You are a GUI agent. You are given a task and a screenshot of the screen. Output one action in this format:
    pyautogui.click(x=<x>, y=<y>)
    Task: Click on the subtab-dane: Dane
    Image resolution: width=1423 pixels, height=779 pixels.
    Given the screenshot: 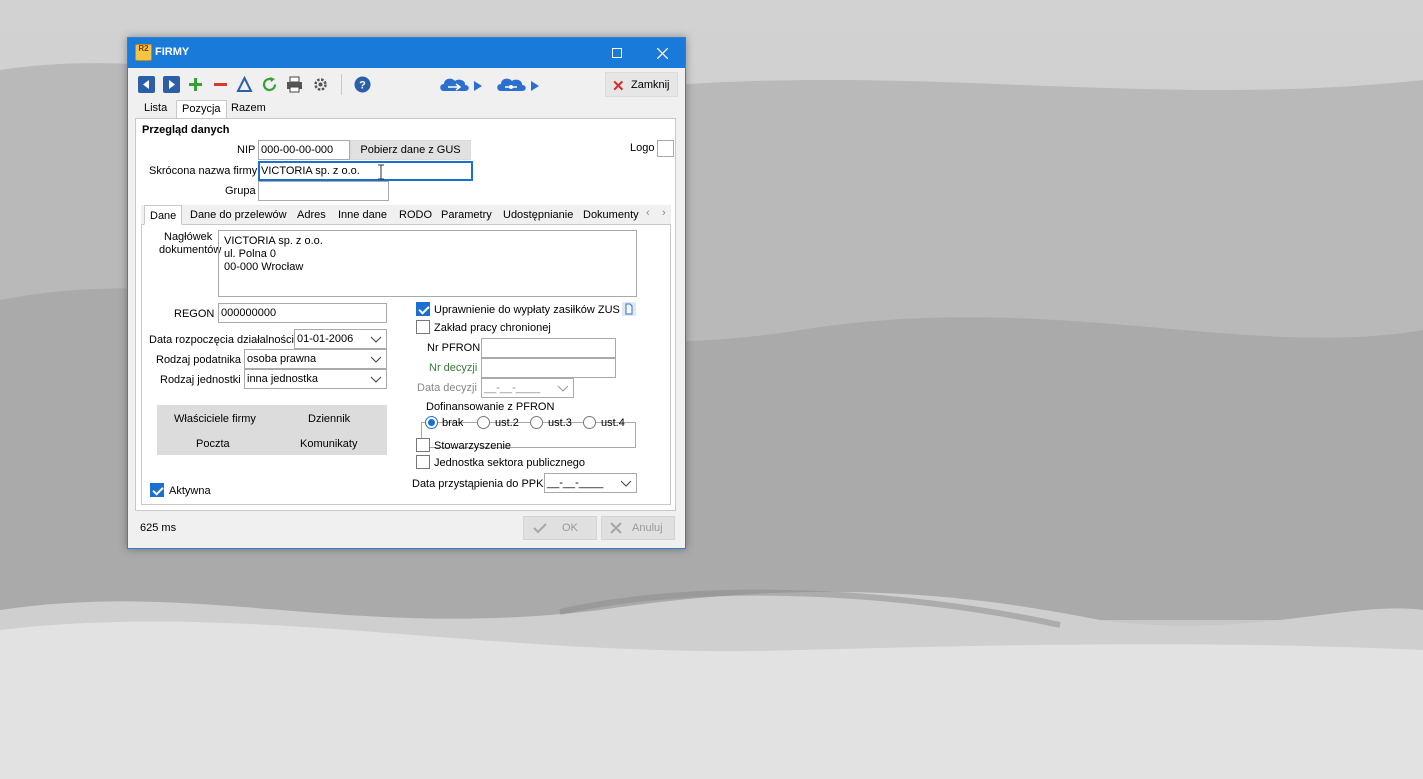 What is the action you would take?
    pyautogui.click(x=163, y=215)
    